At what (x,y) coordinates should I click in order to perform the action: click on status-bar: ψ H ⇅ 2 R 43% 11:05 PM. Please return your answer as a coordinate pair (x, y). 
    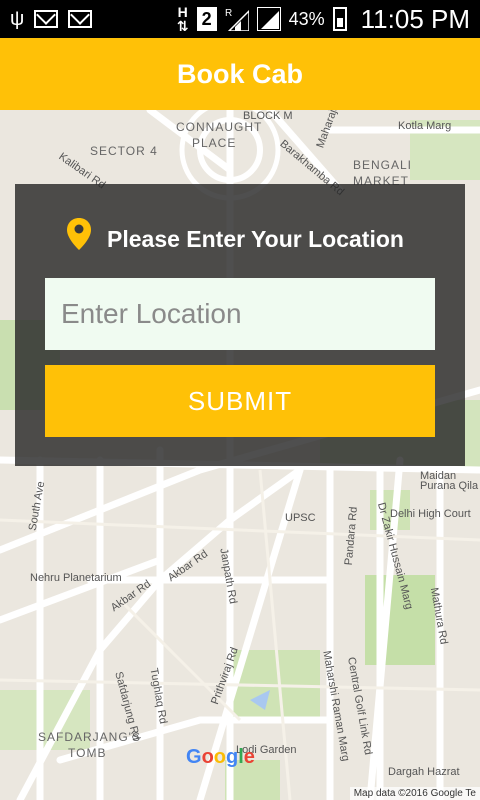
    Looking at the image, I should click on (240, 19).